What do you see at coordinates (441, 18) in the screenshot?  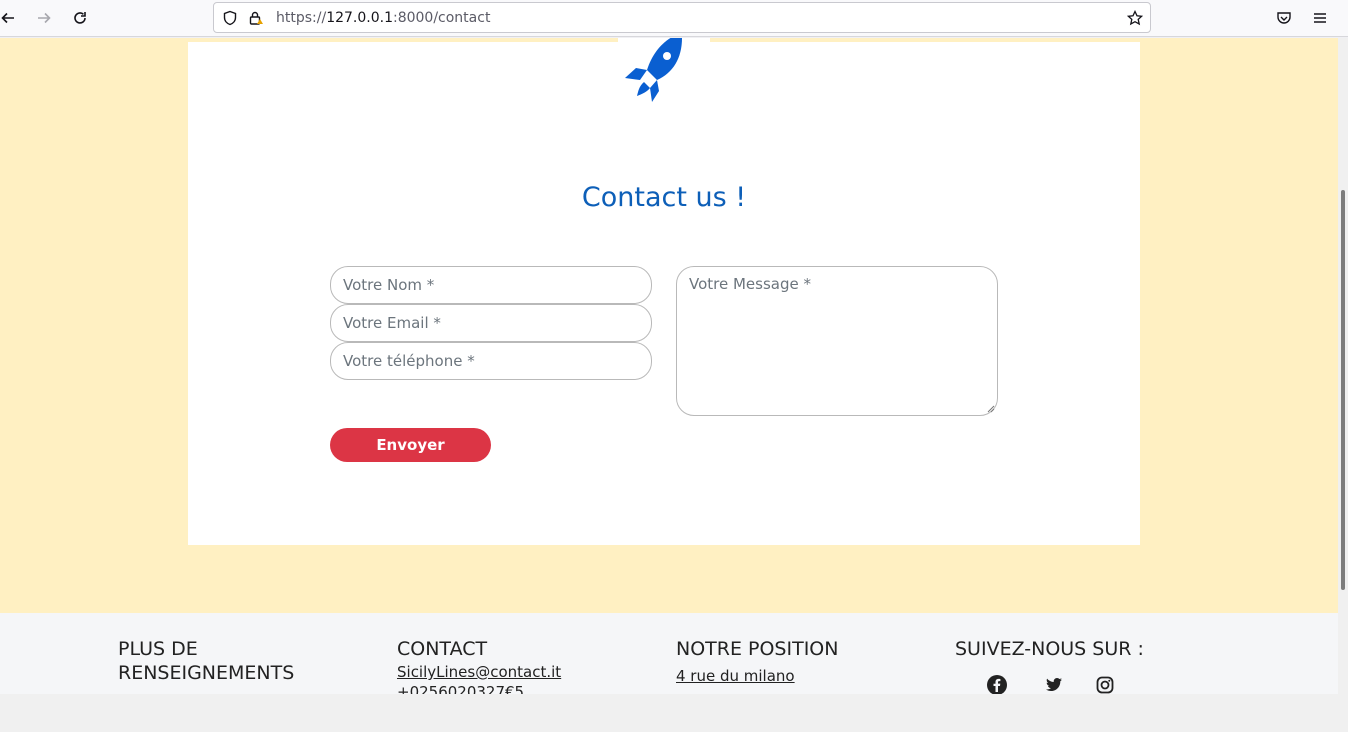 I see `url-path: :8000/contact` at bounding box center [441, 18].